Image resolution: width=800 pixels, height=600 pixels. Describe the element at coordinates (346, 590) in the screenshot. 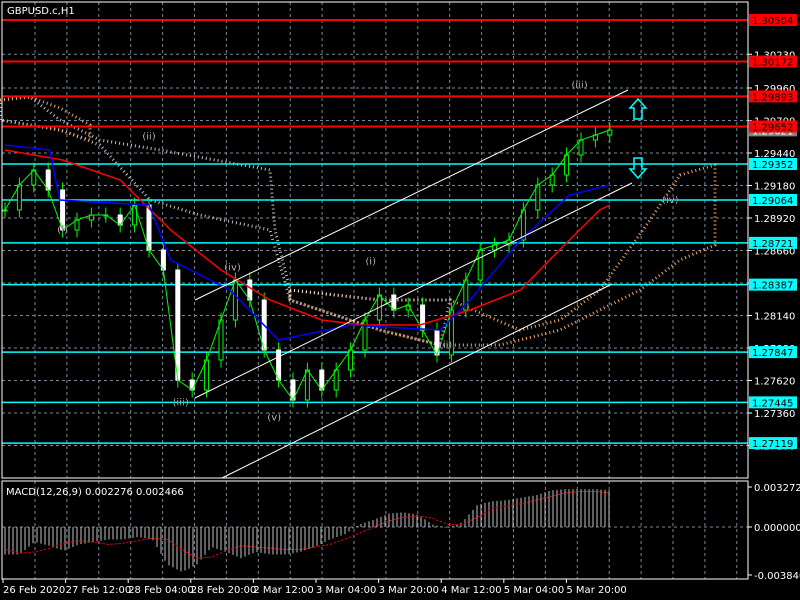

I see `x-tick-label: 3 Mar 04:00` at that location.